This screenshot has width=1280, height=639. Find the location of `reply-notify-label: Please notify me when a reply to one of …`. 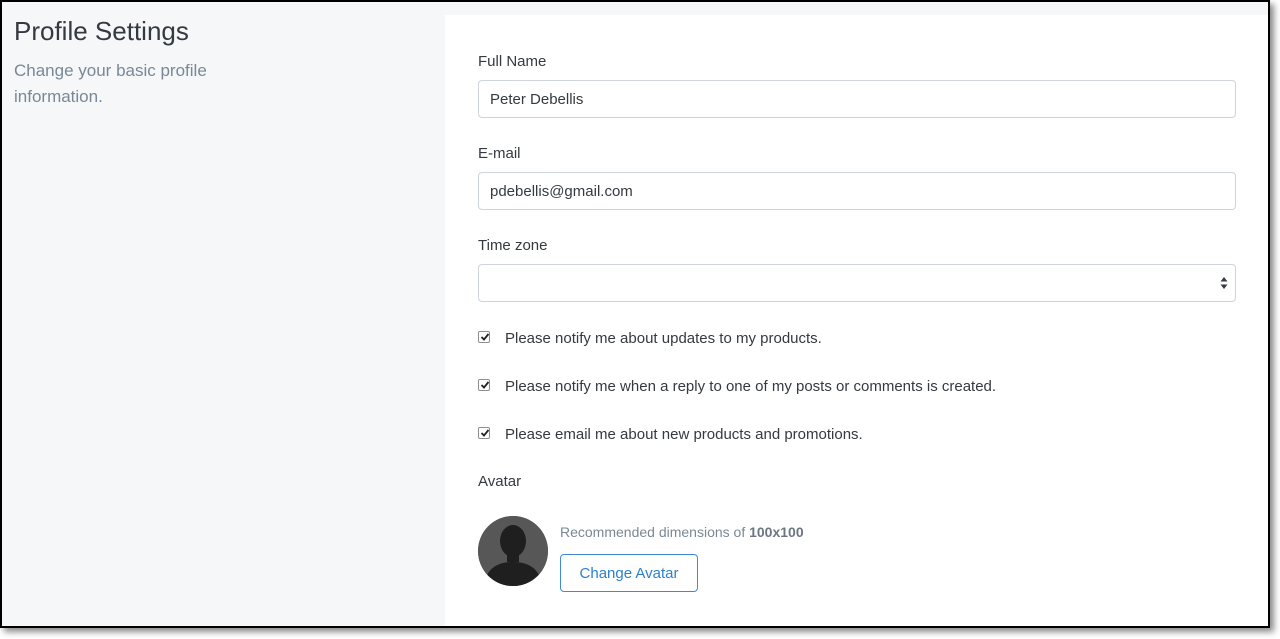

reply-notify-label: Please notify me when a reply to one of … is located at coordinates (751, 386).